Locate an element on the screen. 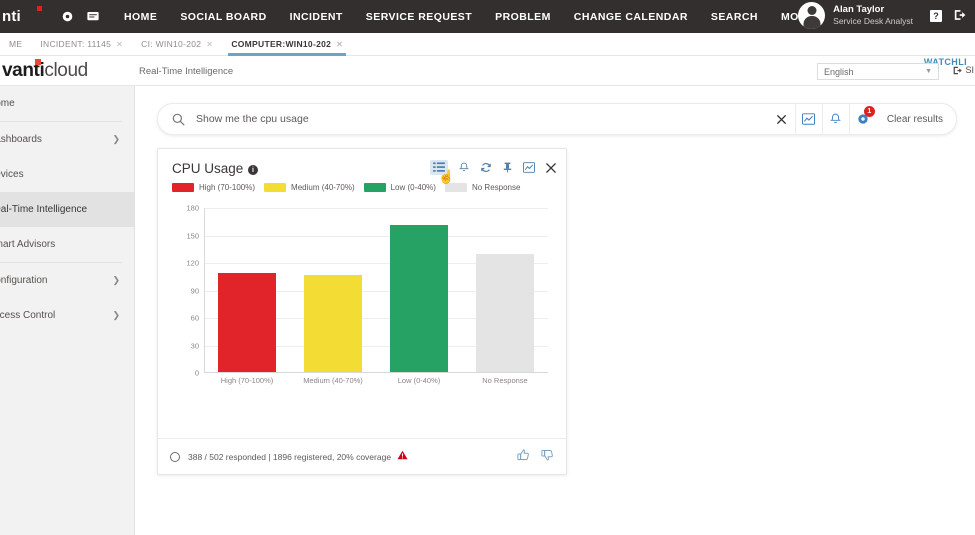  bar-group is located at coordinates (376, 290).